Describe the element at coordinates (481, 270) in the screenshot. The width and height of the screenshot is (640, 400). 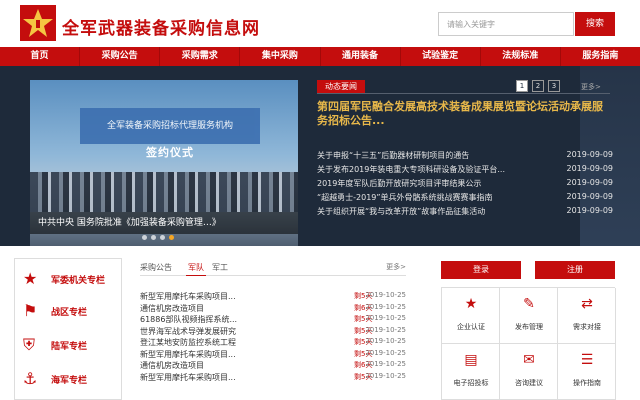
I see `login-button: 登录` at that location.